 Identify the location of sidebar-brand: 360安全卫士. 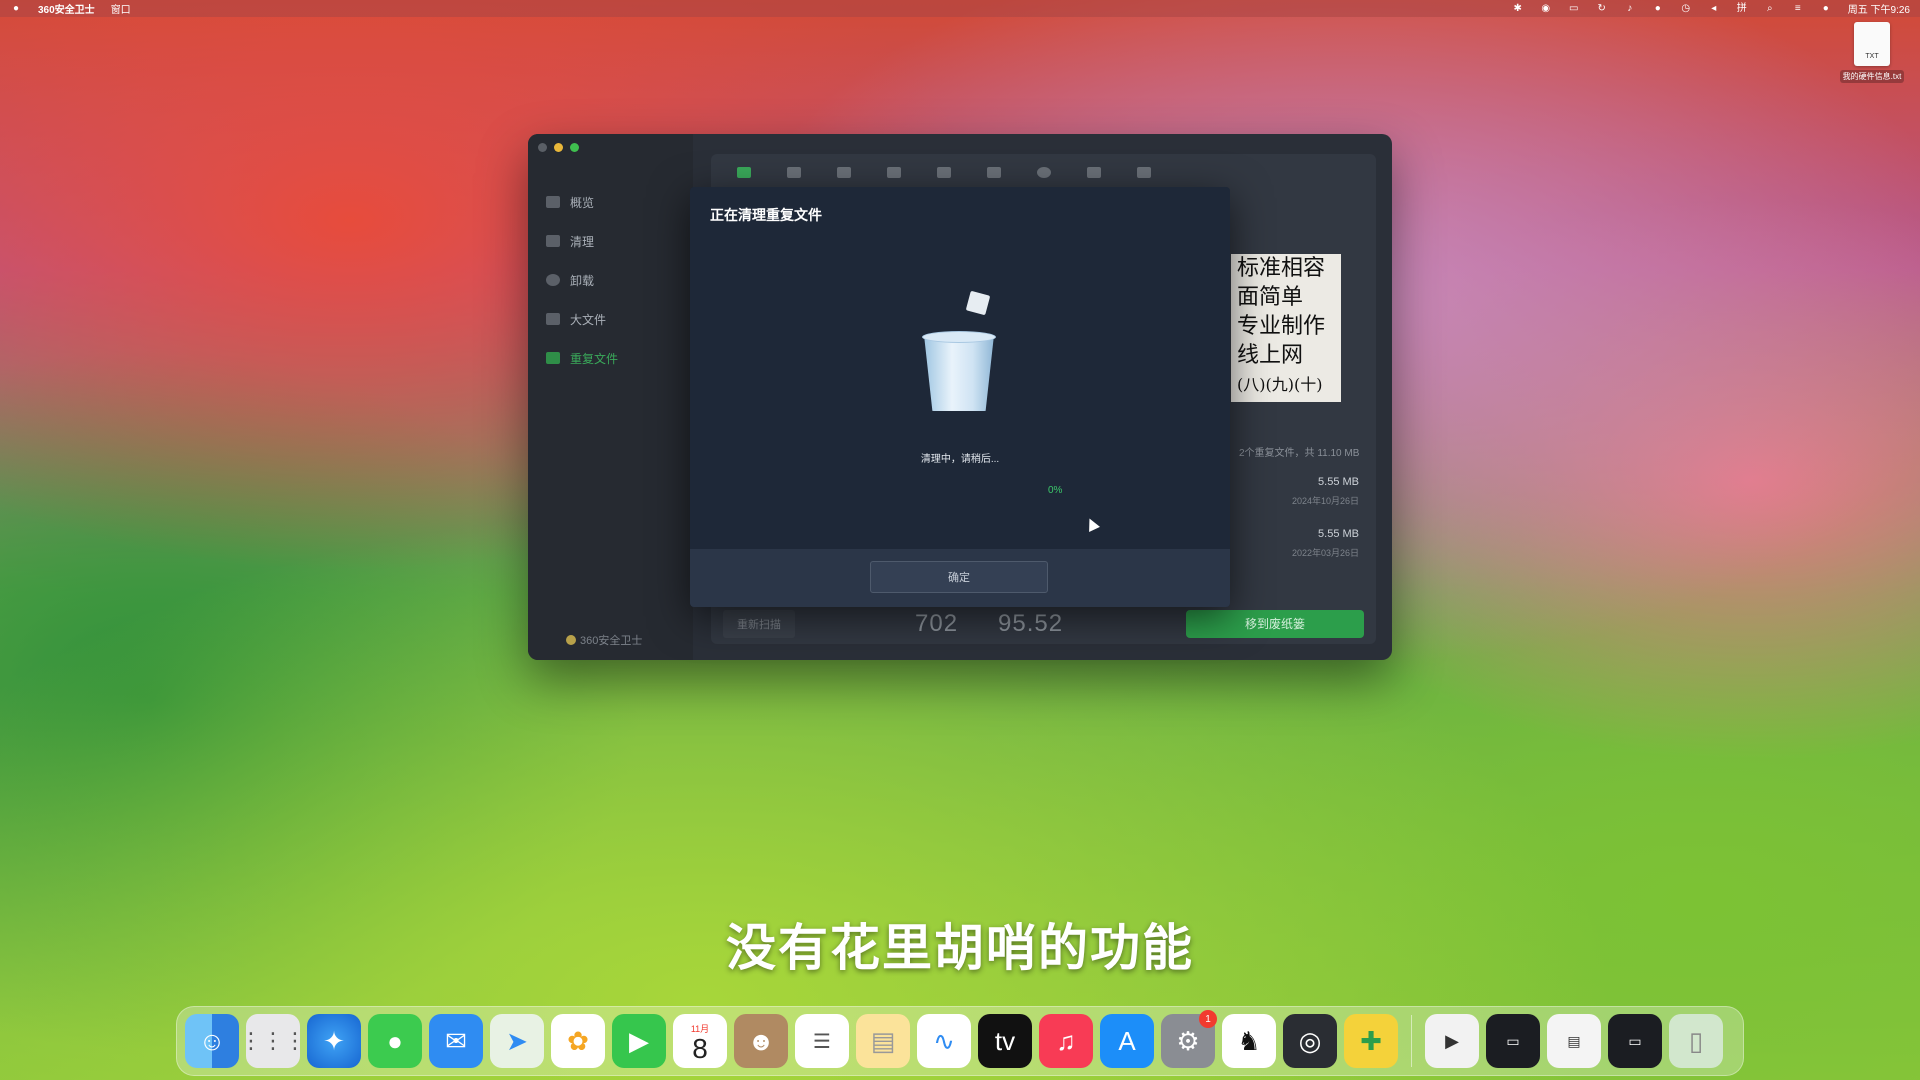
(604, 640).